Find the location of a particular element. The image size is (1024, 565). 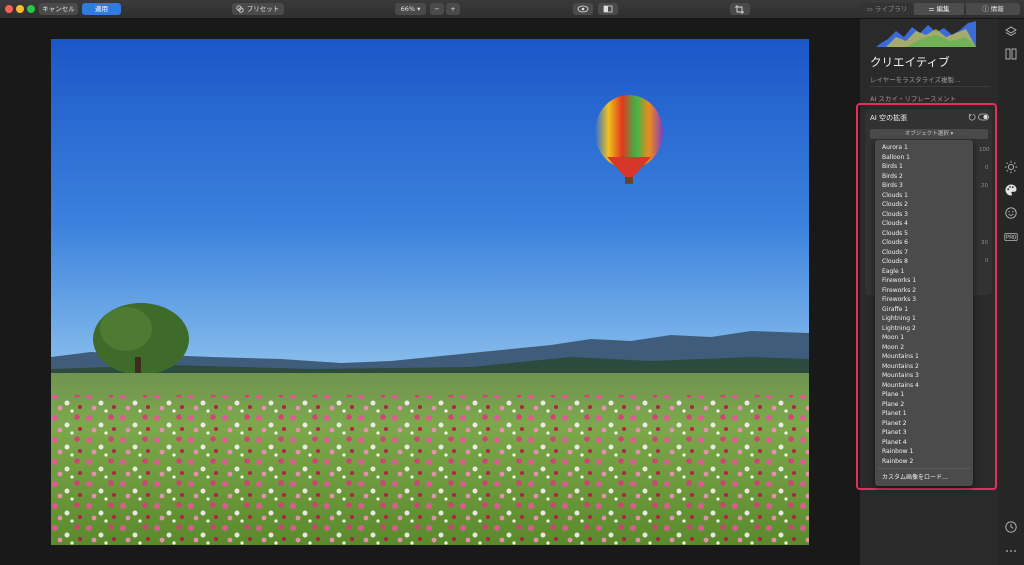

dropdown-item-clouds-1: Clouds 1 is located at coordinates (895, 195).